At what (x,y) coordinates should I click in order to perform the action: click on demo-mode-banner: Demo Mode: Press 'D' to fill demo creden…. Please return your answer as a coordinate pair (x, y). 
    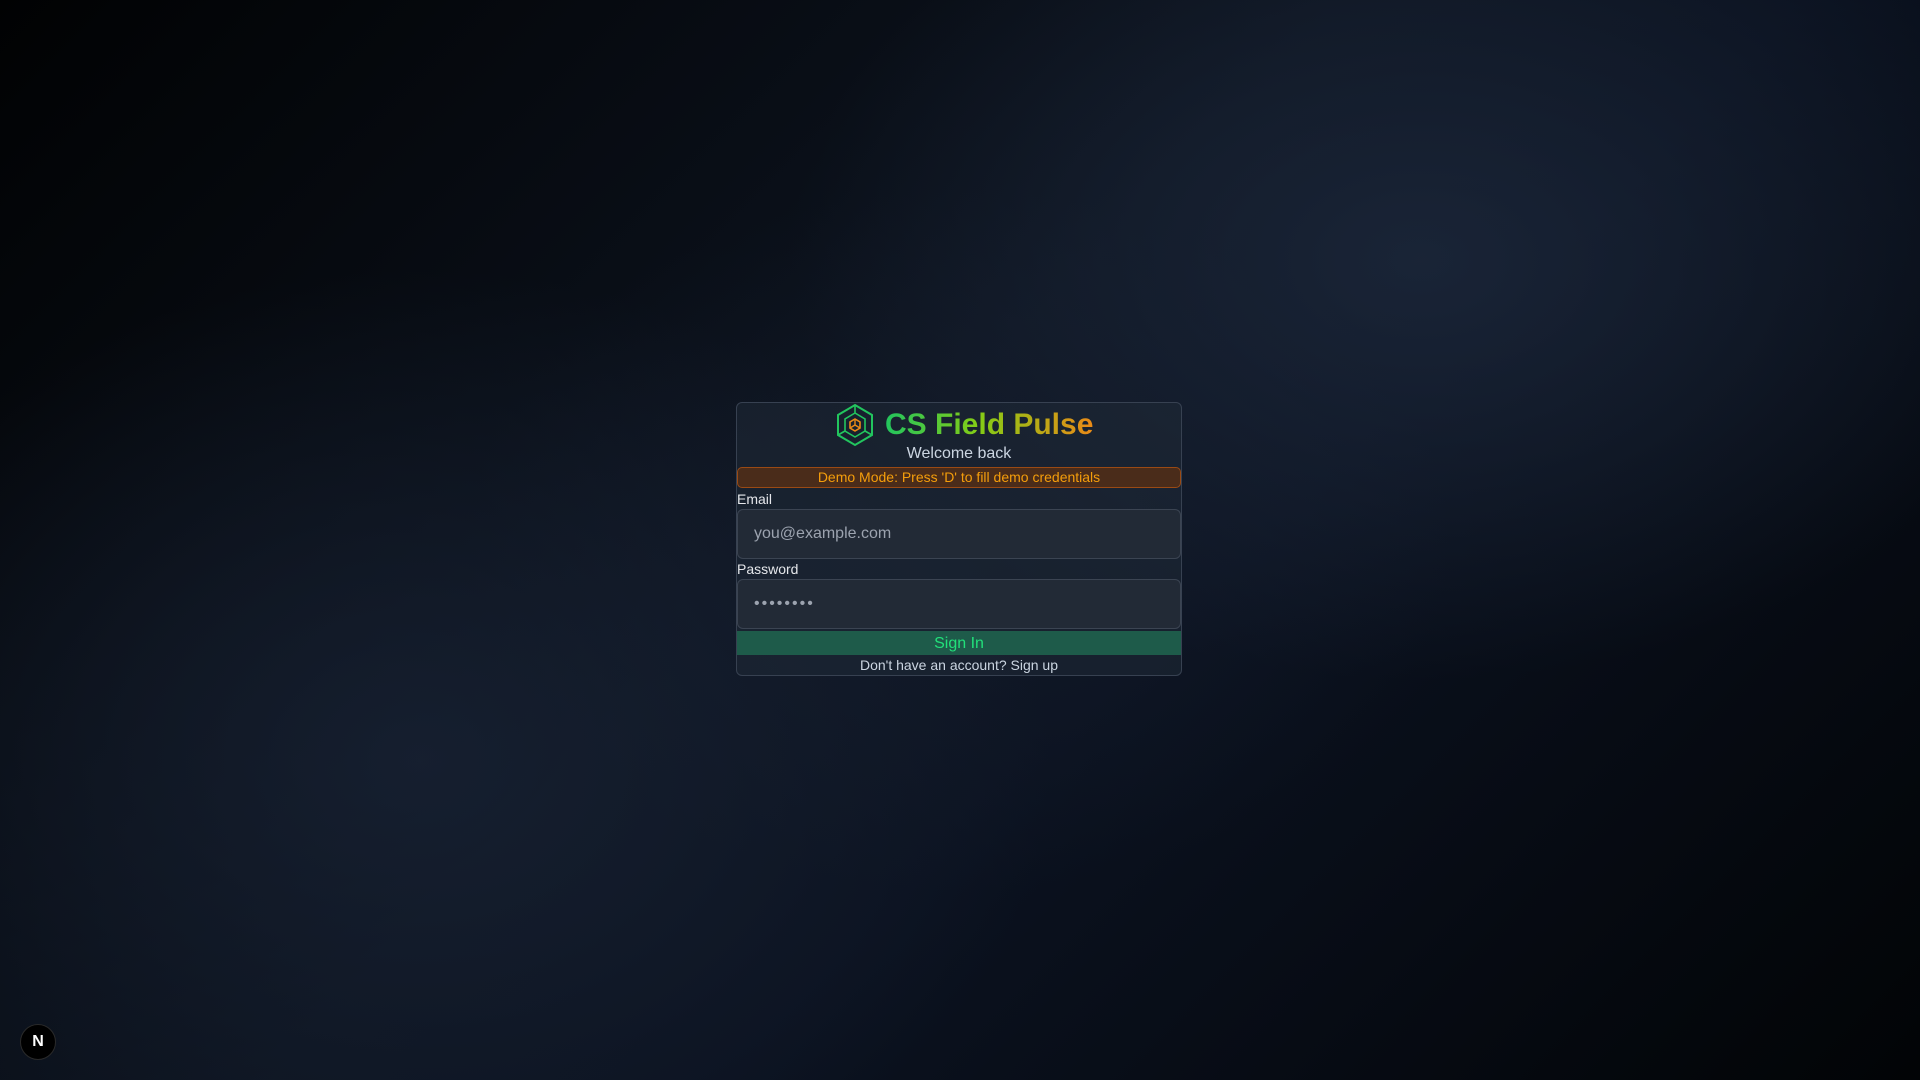
    Looking at the image, I should click on (959, 477).